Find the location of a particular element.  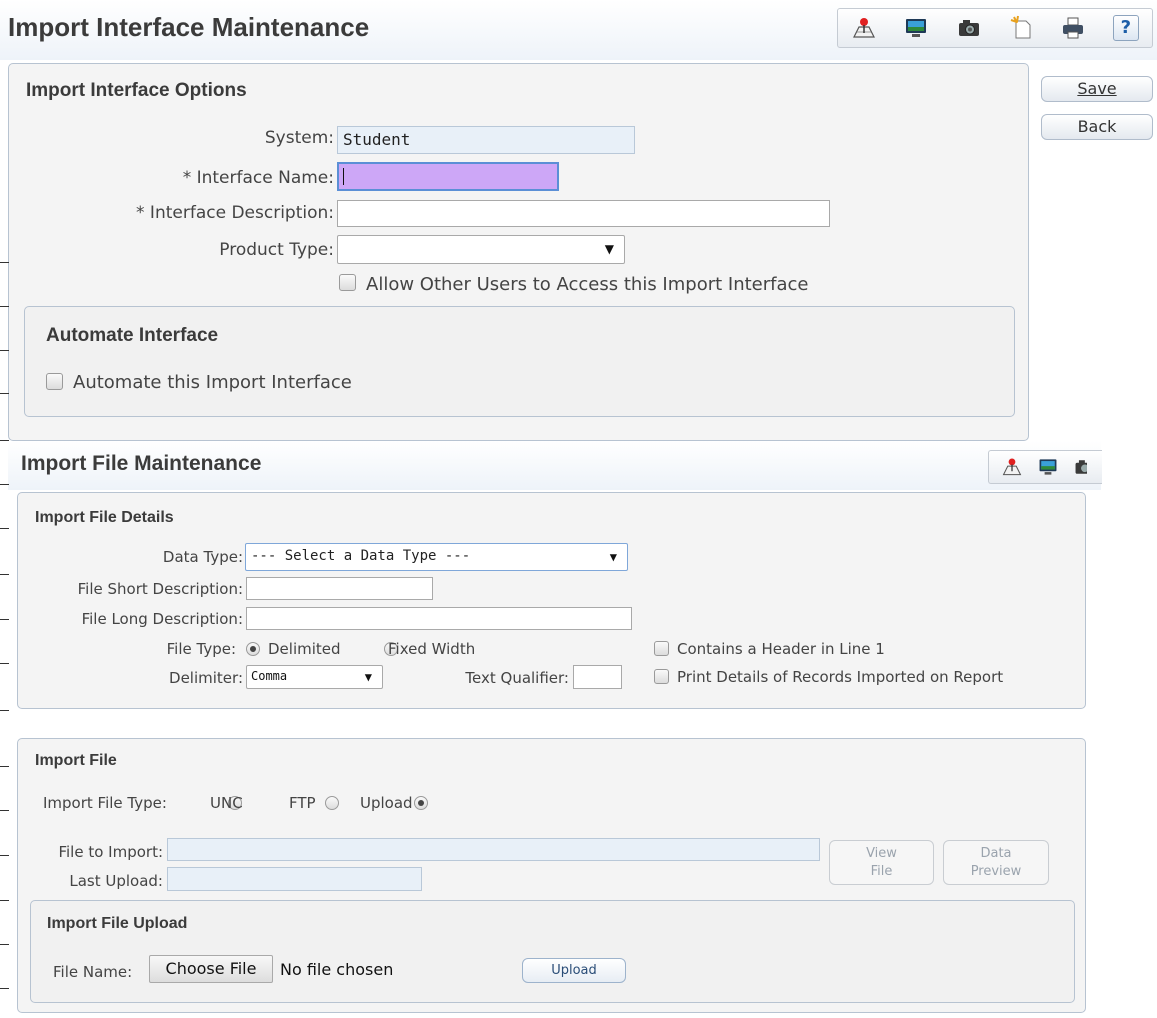

options-title: Import Interface Options is located at coordinates (136, 90).